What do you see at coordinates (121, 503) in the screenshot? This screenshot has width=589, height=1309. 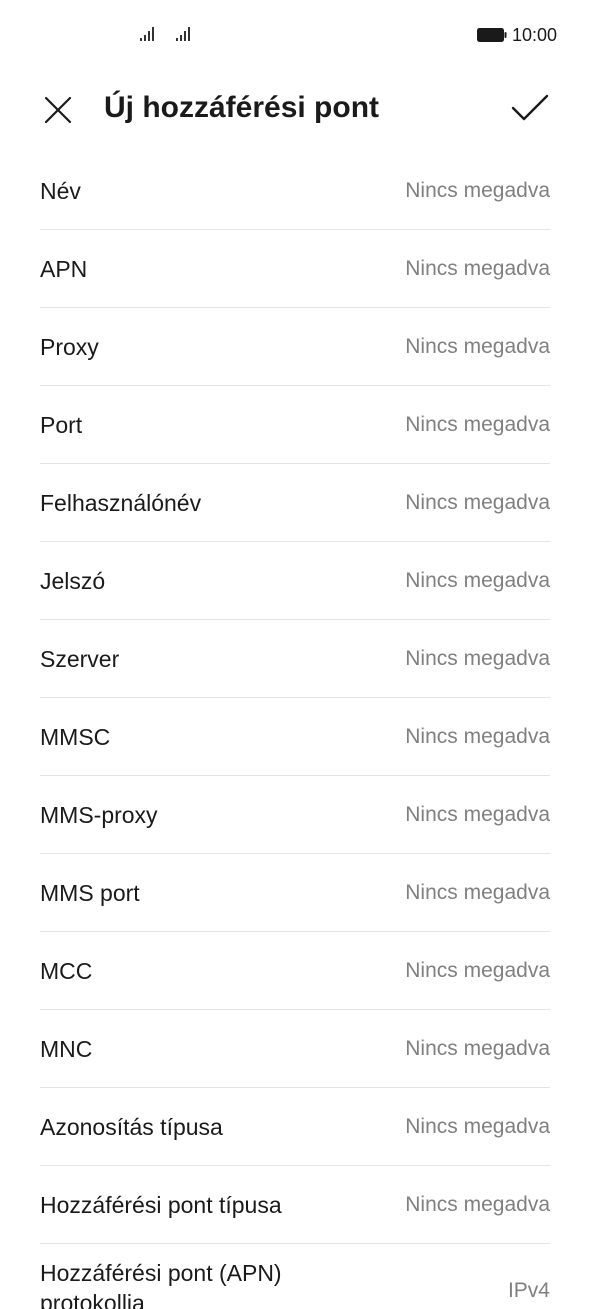 I see `field-label: Felhasználónév` at bounding box center [121, 503].